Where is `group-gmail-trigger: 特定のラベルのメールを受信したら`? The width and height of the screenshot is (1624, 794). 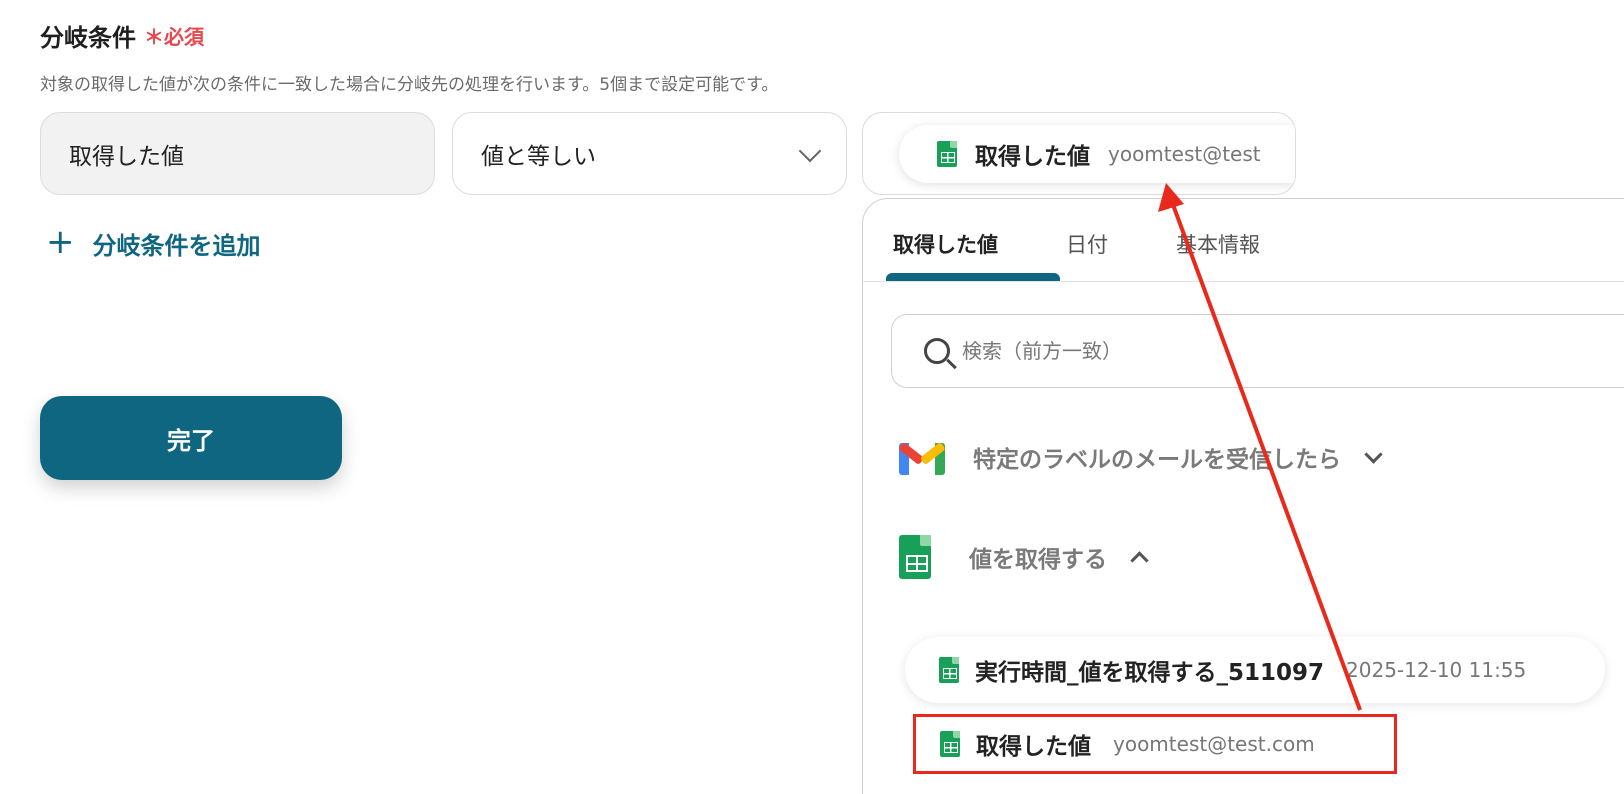
group-gmail-trigger: 特定のラベルのメールを受信したら is located at coordinates (1140, 457).